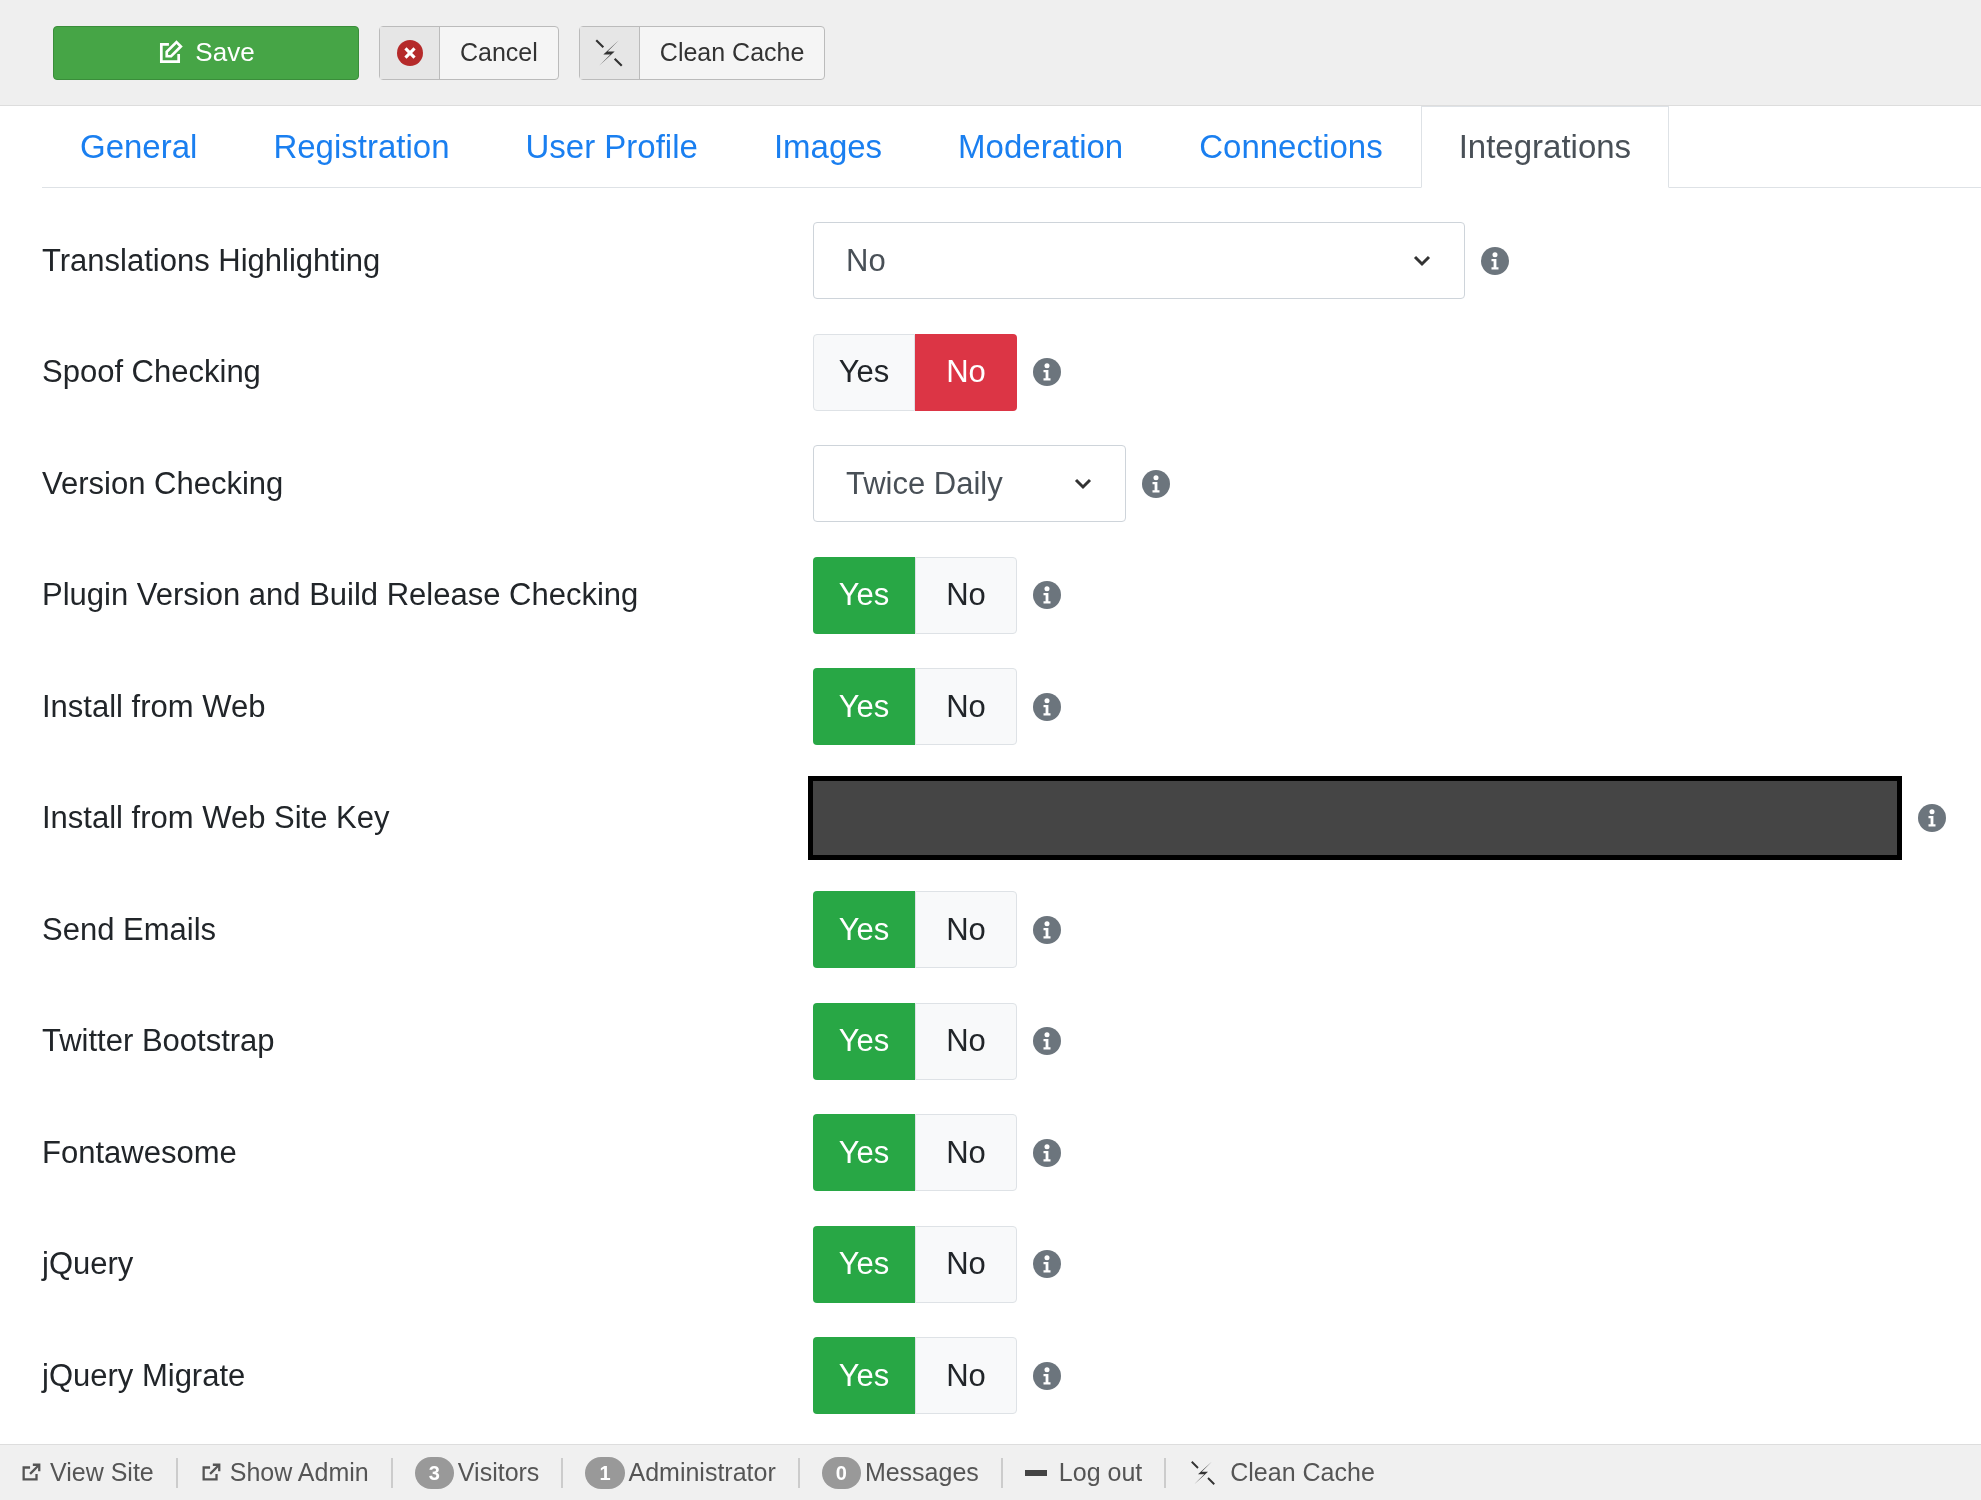  Describe the element at coordinates (299, 1472) in the screenshot. I see `status-link: Show Admin` at that location.